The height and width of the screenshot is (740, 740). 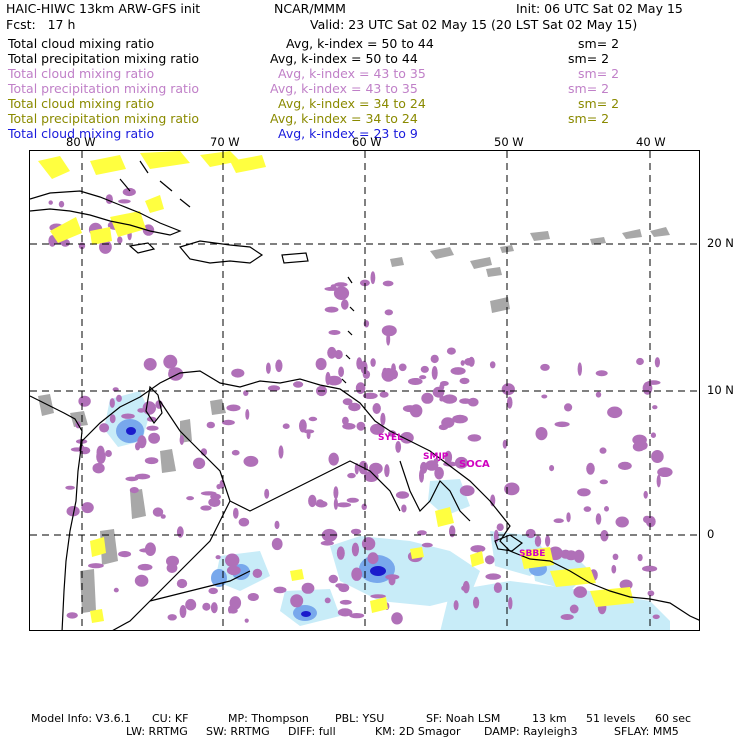 What do you see at coordinates (720, 390) in the screenshot?
I see `lat-label: 10 N` at bounding box center [720, 390].